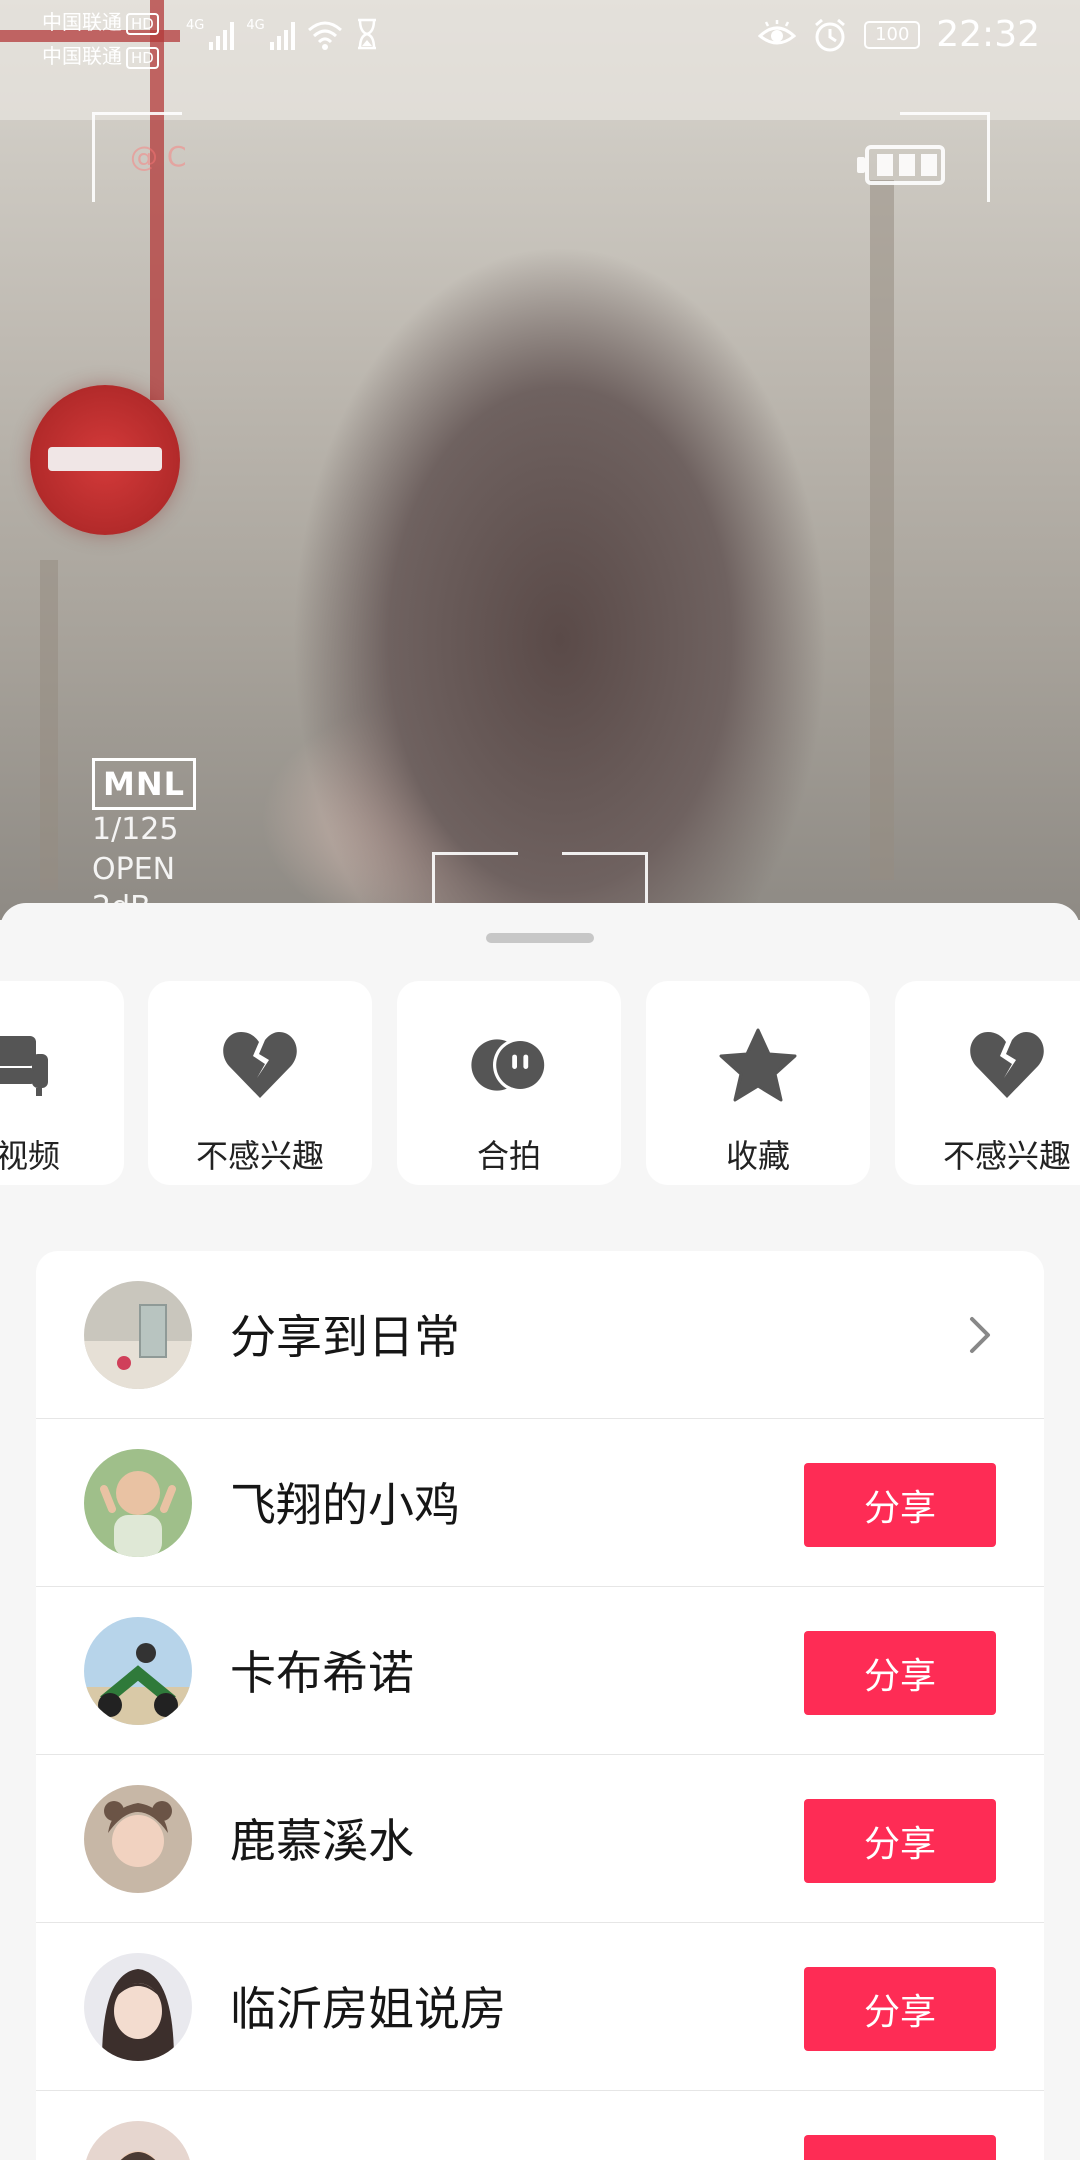  I want to click on contact-row: 分享, so click(540, 2125).